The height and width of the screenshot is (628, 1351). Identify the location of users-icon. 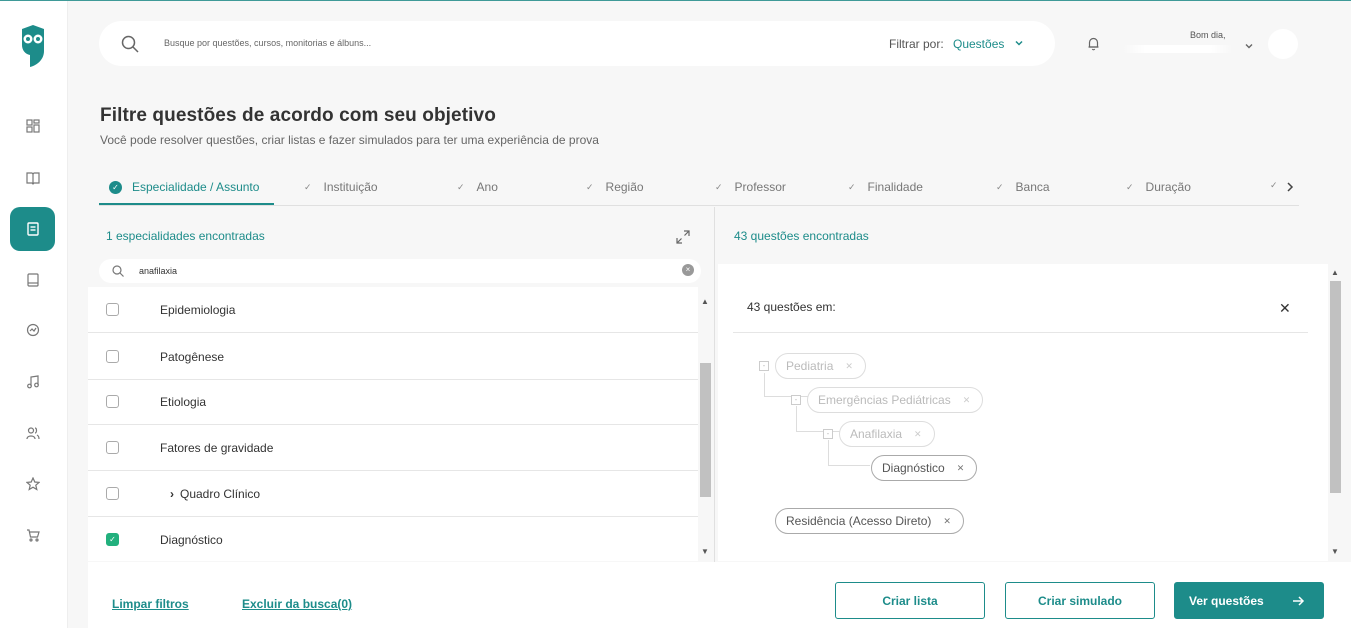
(32, 433).